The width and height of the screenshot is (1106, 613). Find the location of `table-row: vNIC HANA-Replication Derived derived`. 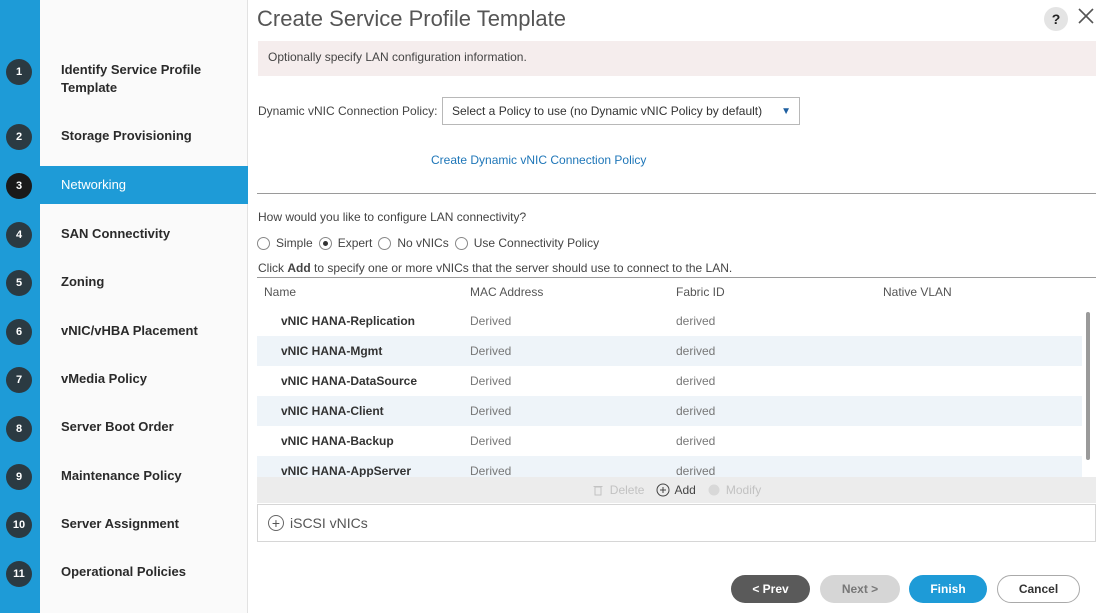

table-row: vNIC HANA-Replication Derived derived is located at coordinates (669, 321).